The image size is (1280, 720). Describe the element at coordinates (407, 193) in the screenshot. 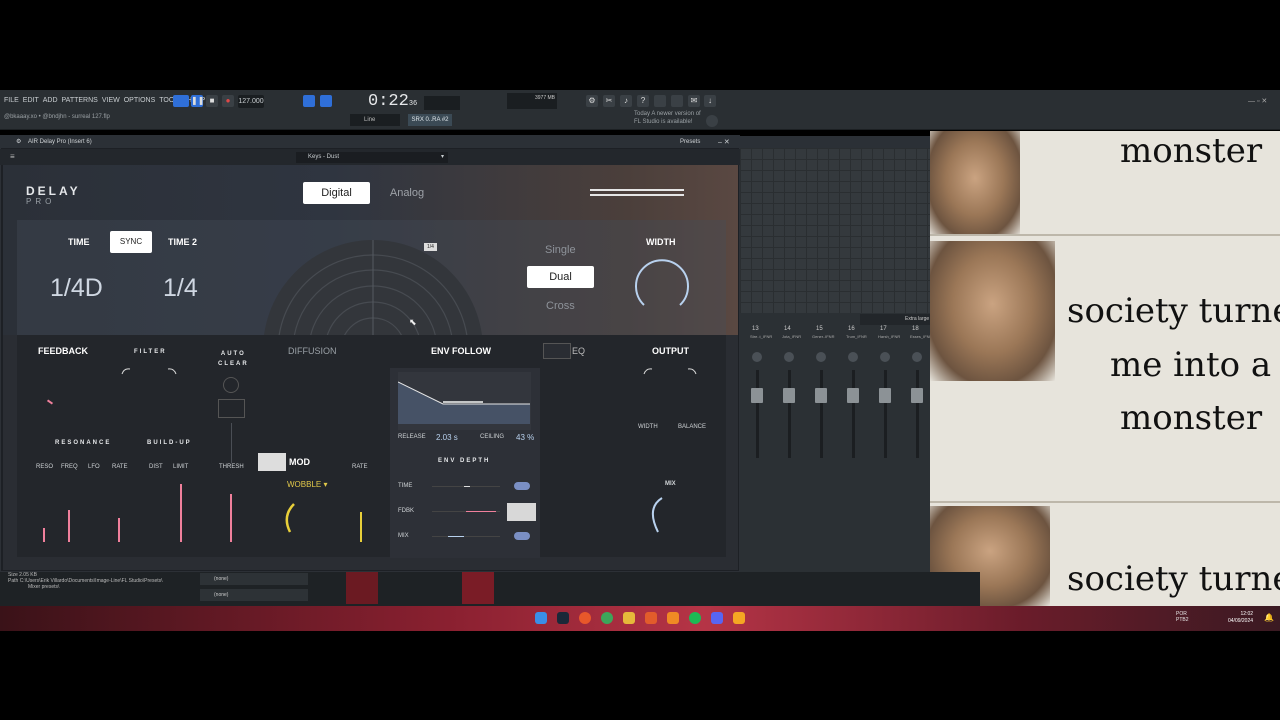

I see `mode-analog-button: Analog` at that location.